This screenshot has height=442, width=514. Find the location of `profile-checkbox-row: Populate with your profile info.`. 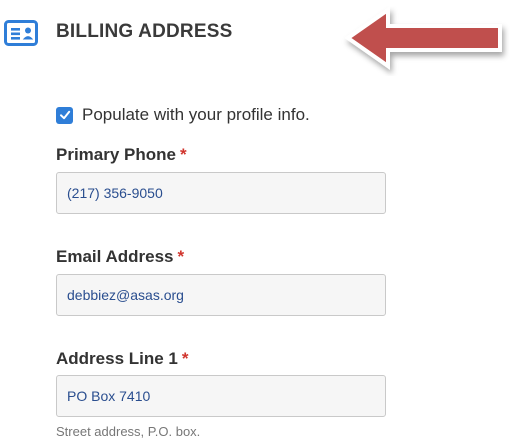

profile-checkbox-row: Populate with your profile info. is located at coordinates (183, 115).